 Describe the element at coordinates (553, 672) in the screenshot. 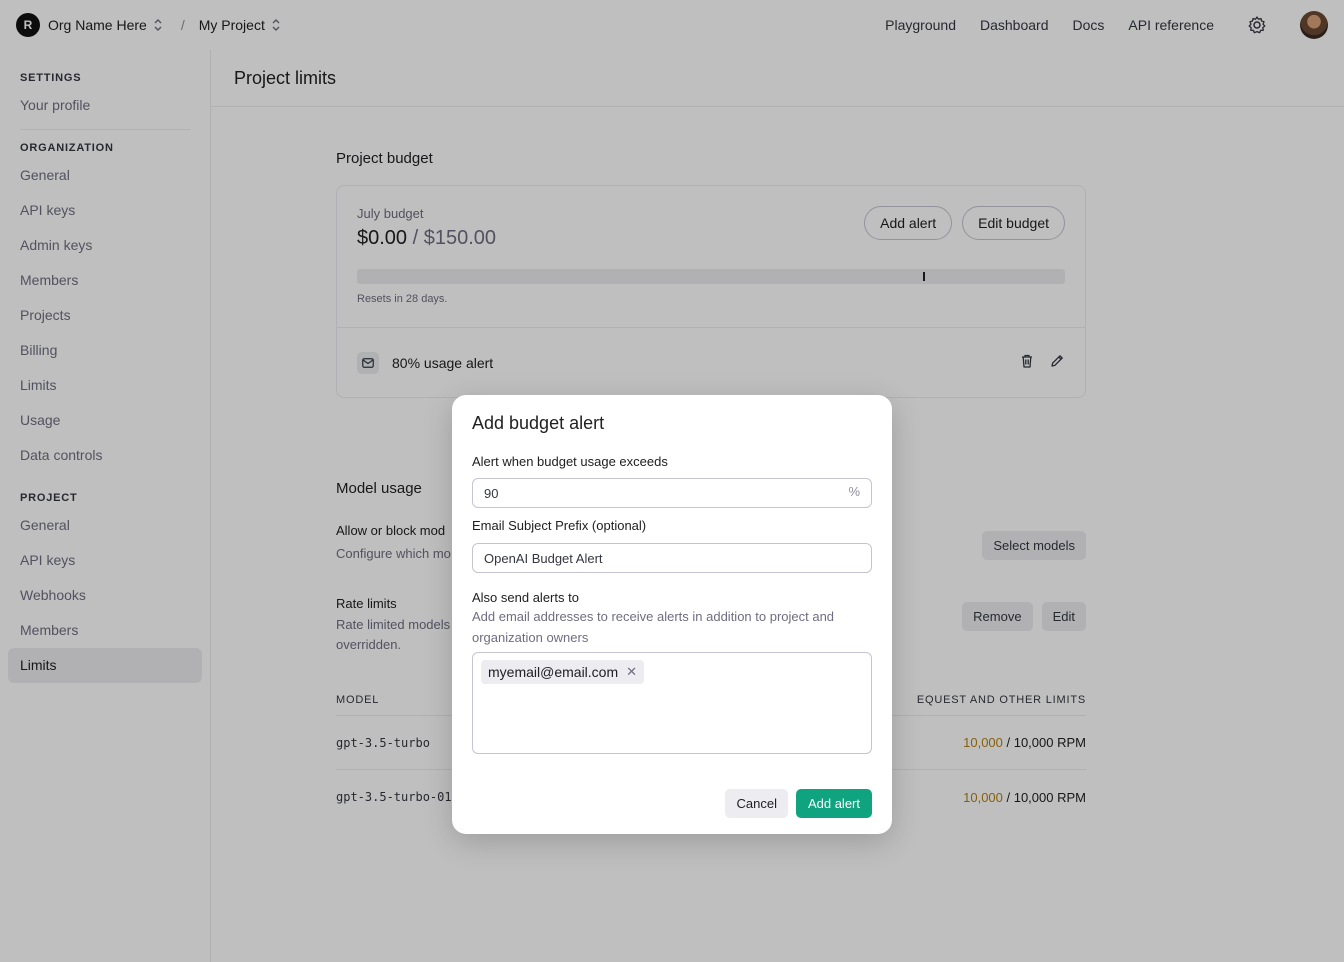

I see `email-chip-label: myemail@email.com` at that location.